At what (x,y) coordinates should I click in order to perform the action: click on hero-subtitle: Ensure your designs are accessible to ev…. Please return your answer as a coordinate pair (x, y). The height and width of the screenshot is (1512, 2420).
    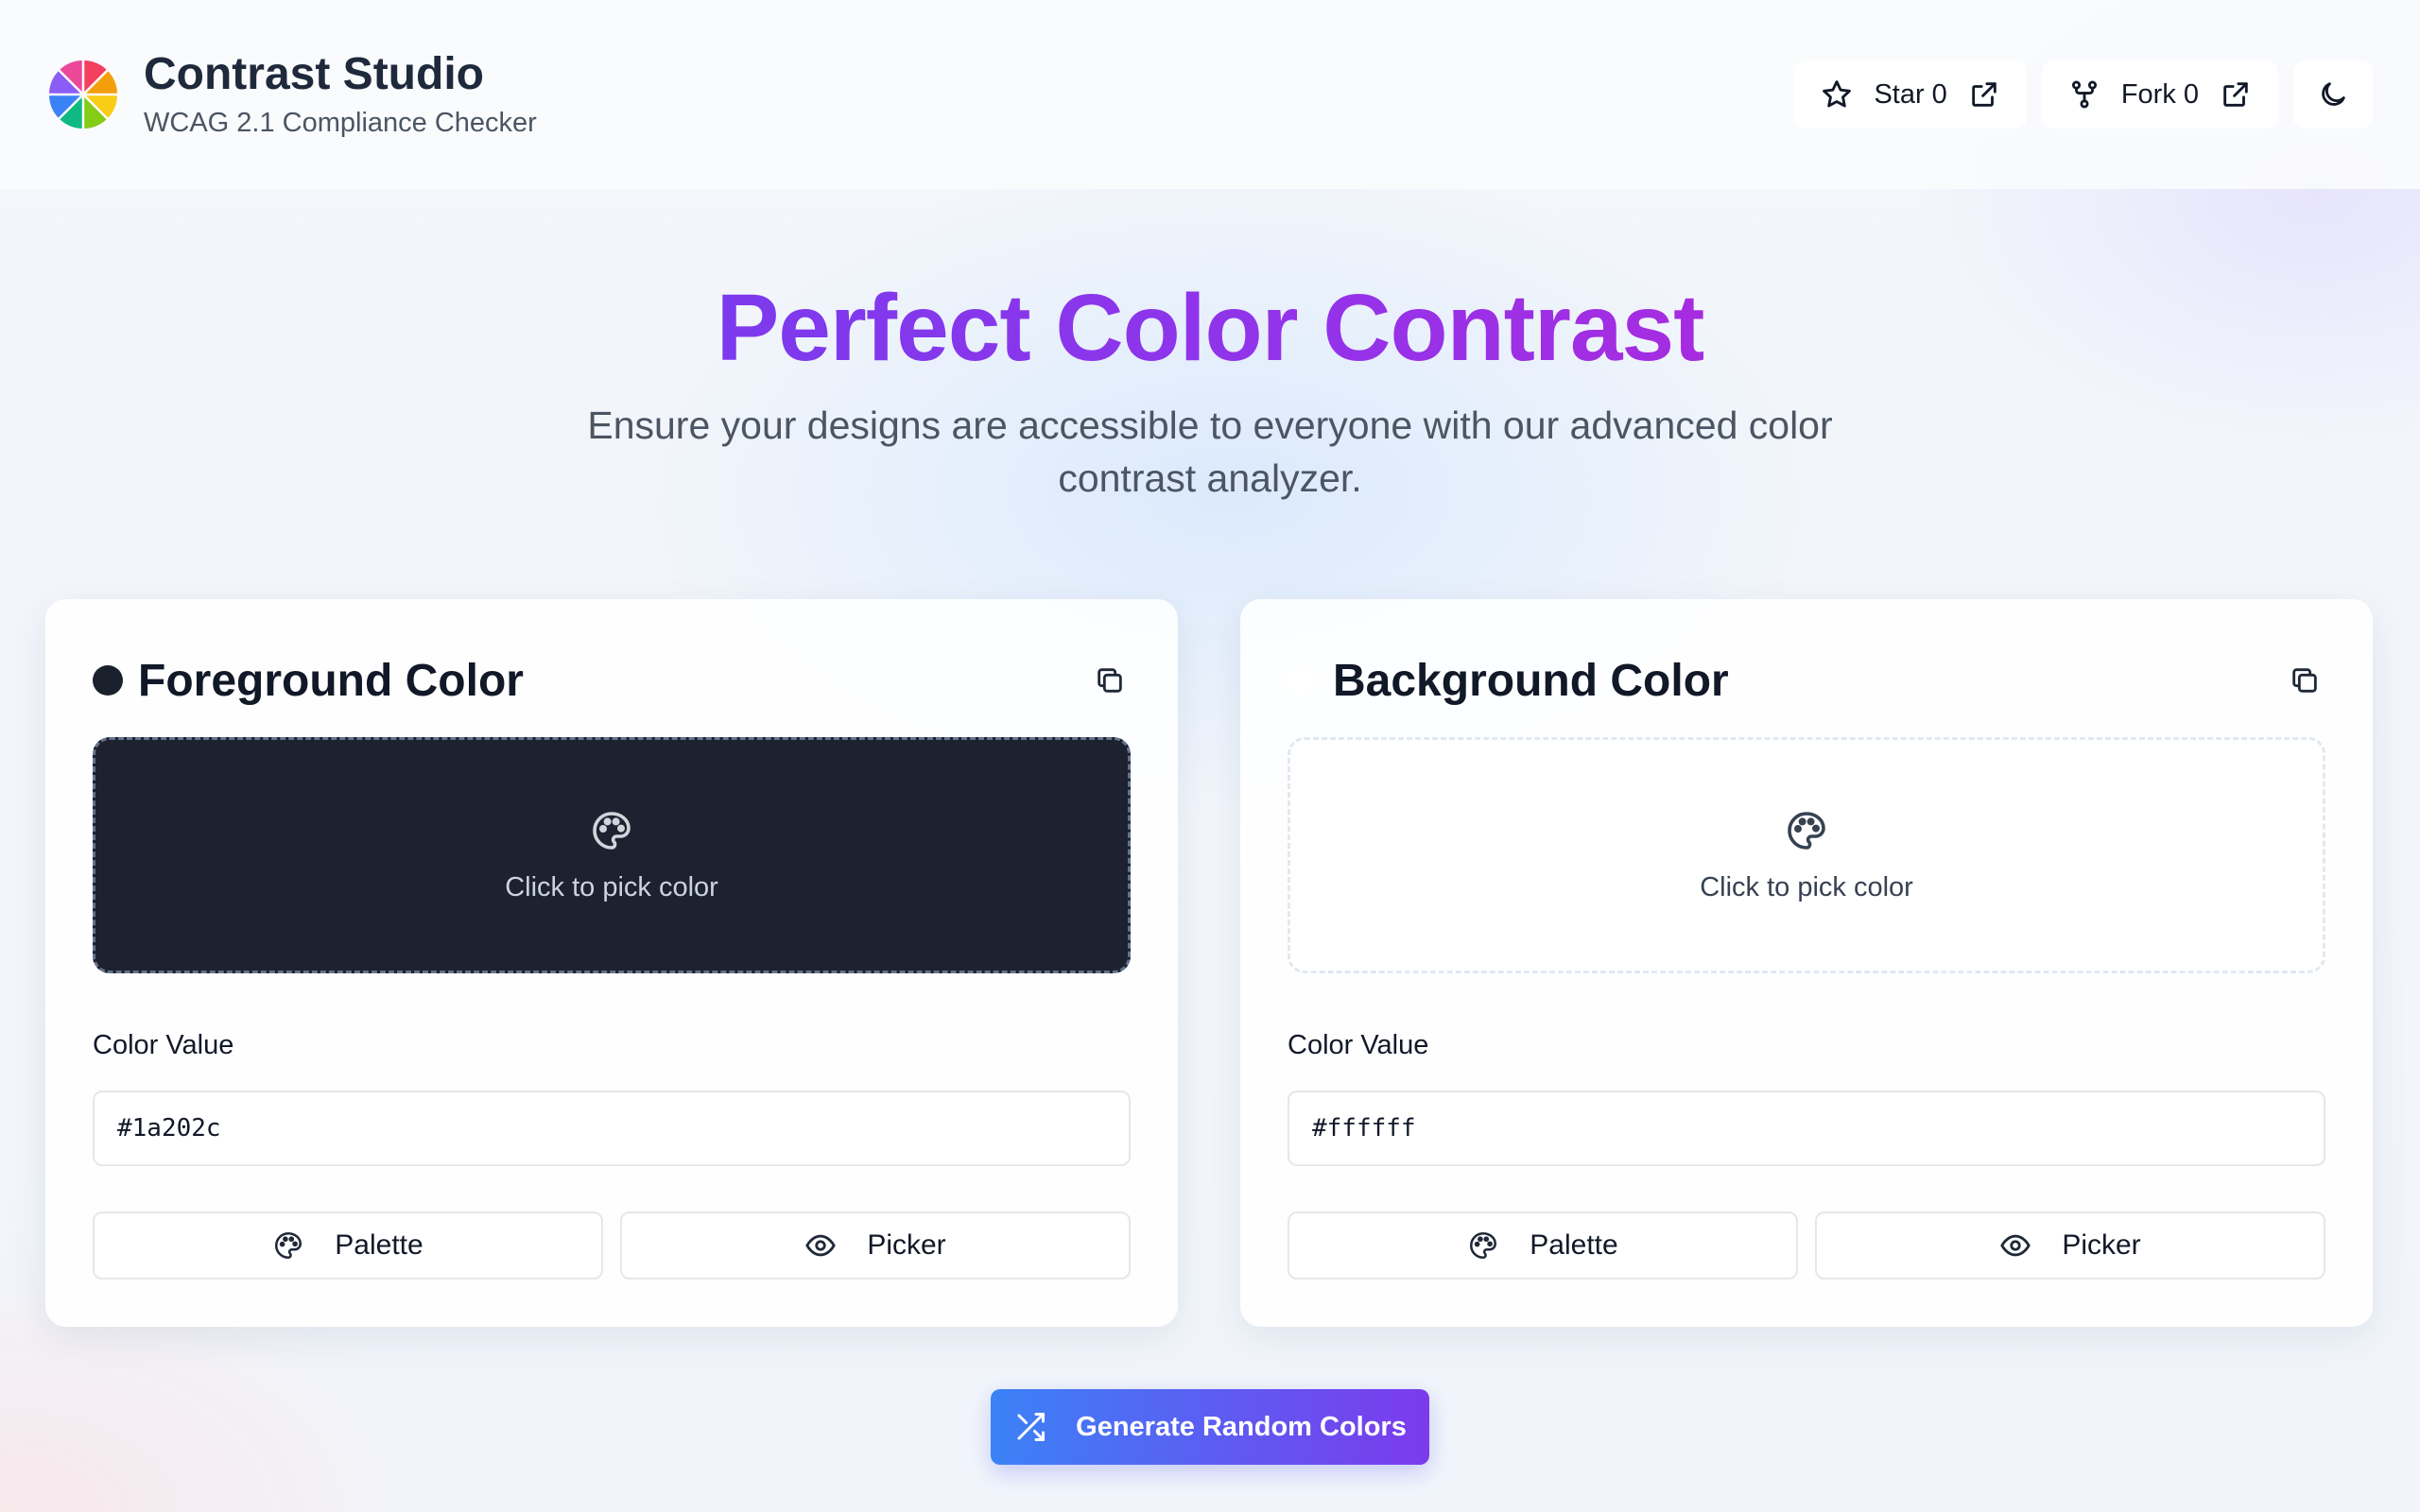
    Looking at the image, I should click on (1210, 452).